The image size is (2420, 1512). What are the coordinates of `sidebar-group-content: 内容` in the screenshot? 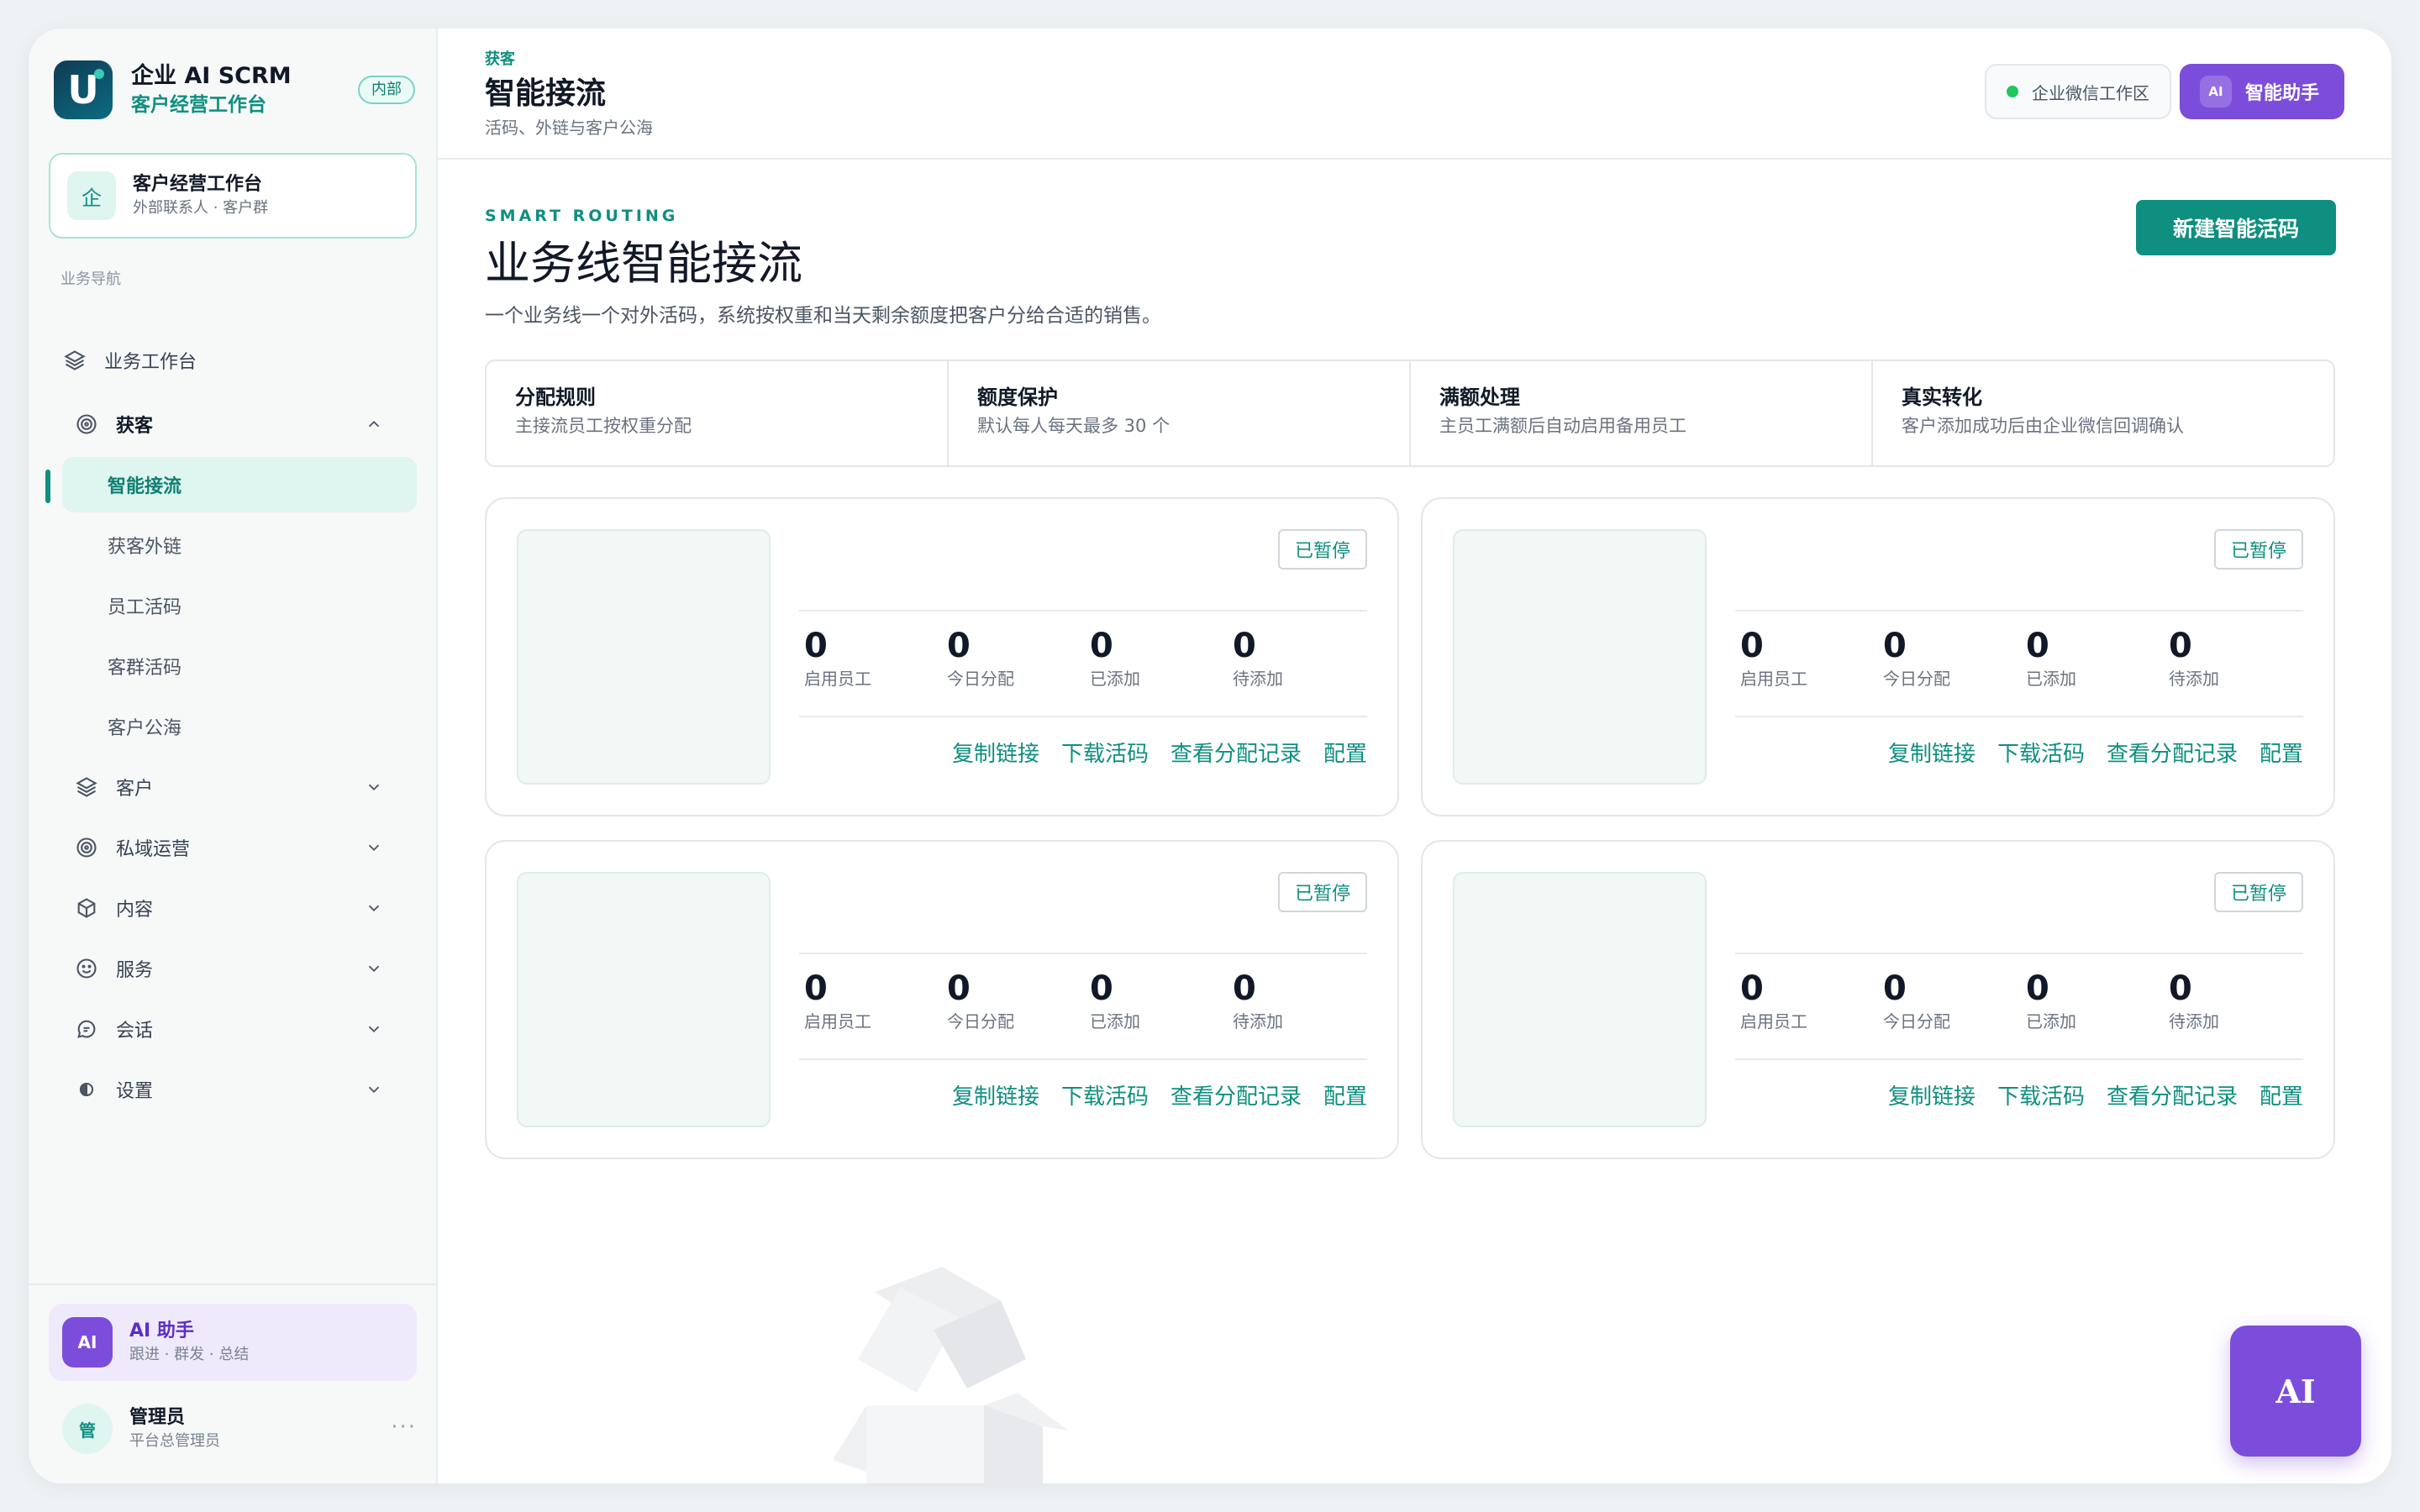 It's located at (223, 908).